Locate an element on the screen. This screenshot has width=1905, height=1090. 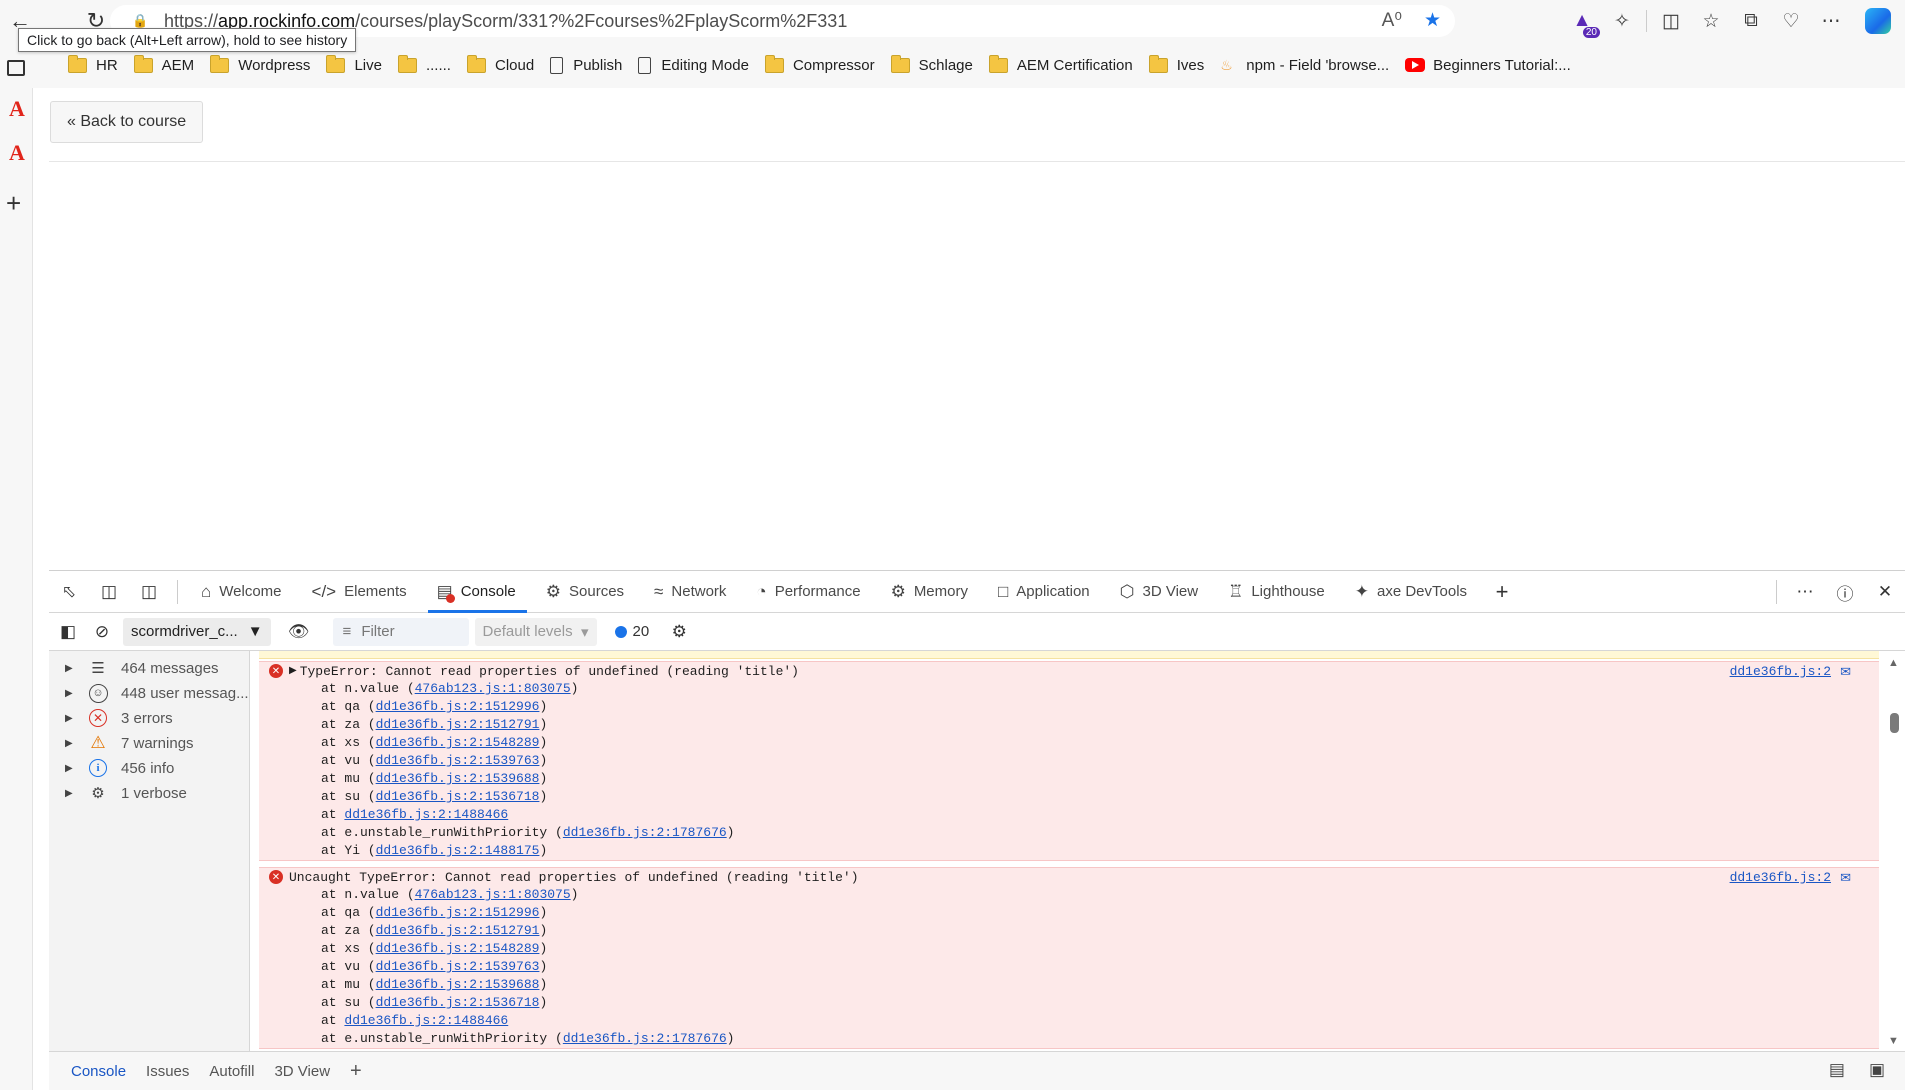
collapse-drawer-icon: ▣ is located at coordinates (1877, 1070).